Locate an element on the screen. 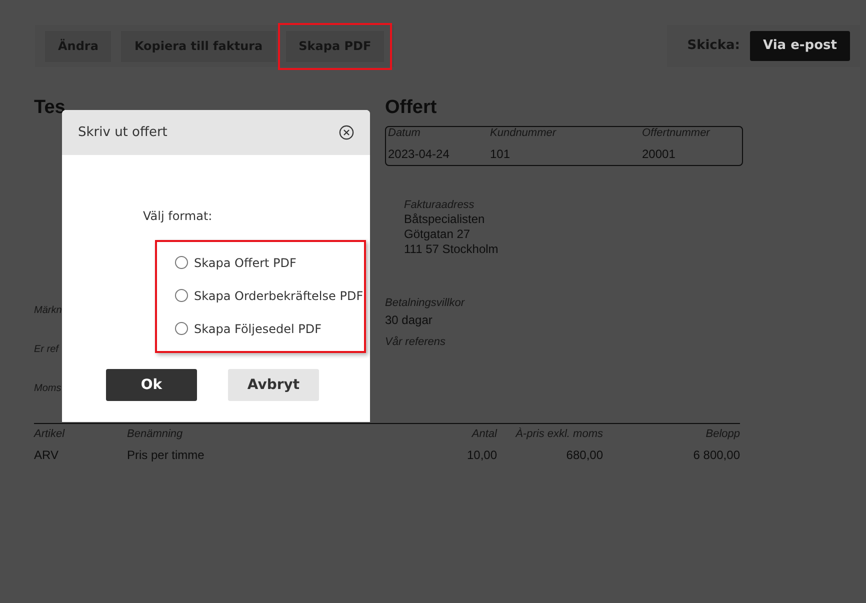 The height and width of the screenshot is (603, 866). table-cell-text: 6 800,00 is located at coordinates (716, 455).